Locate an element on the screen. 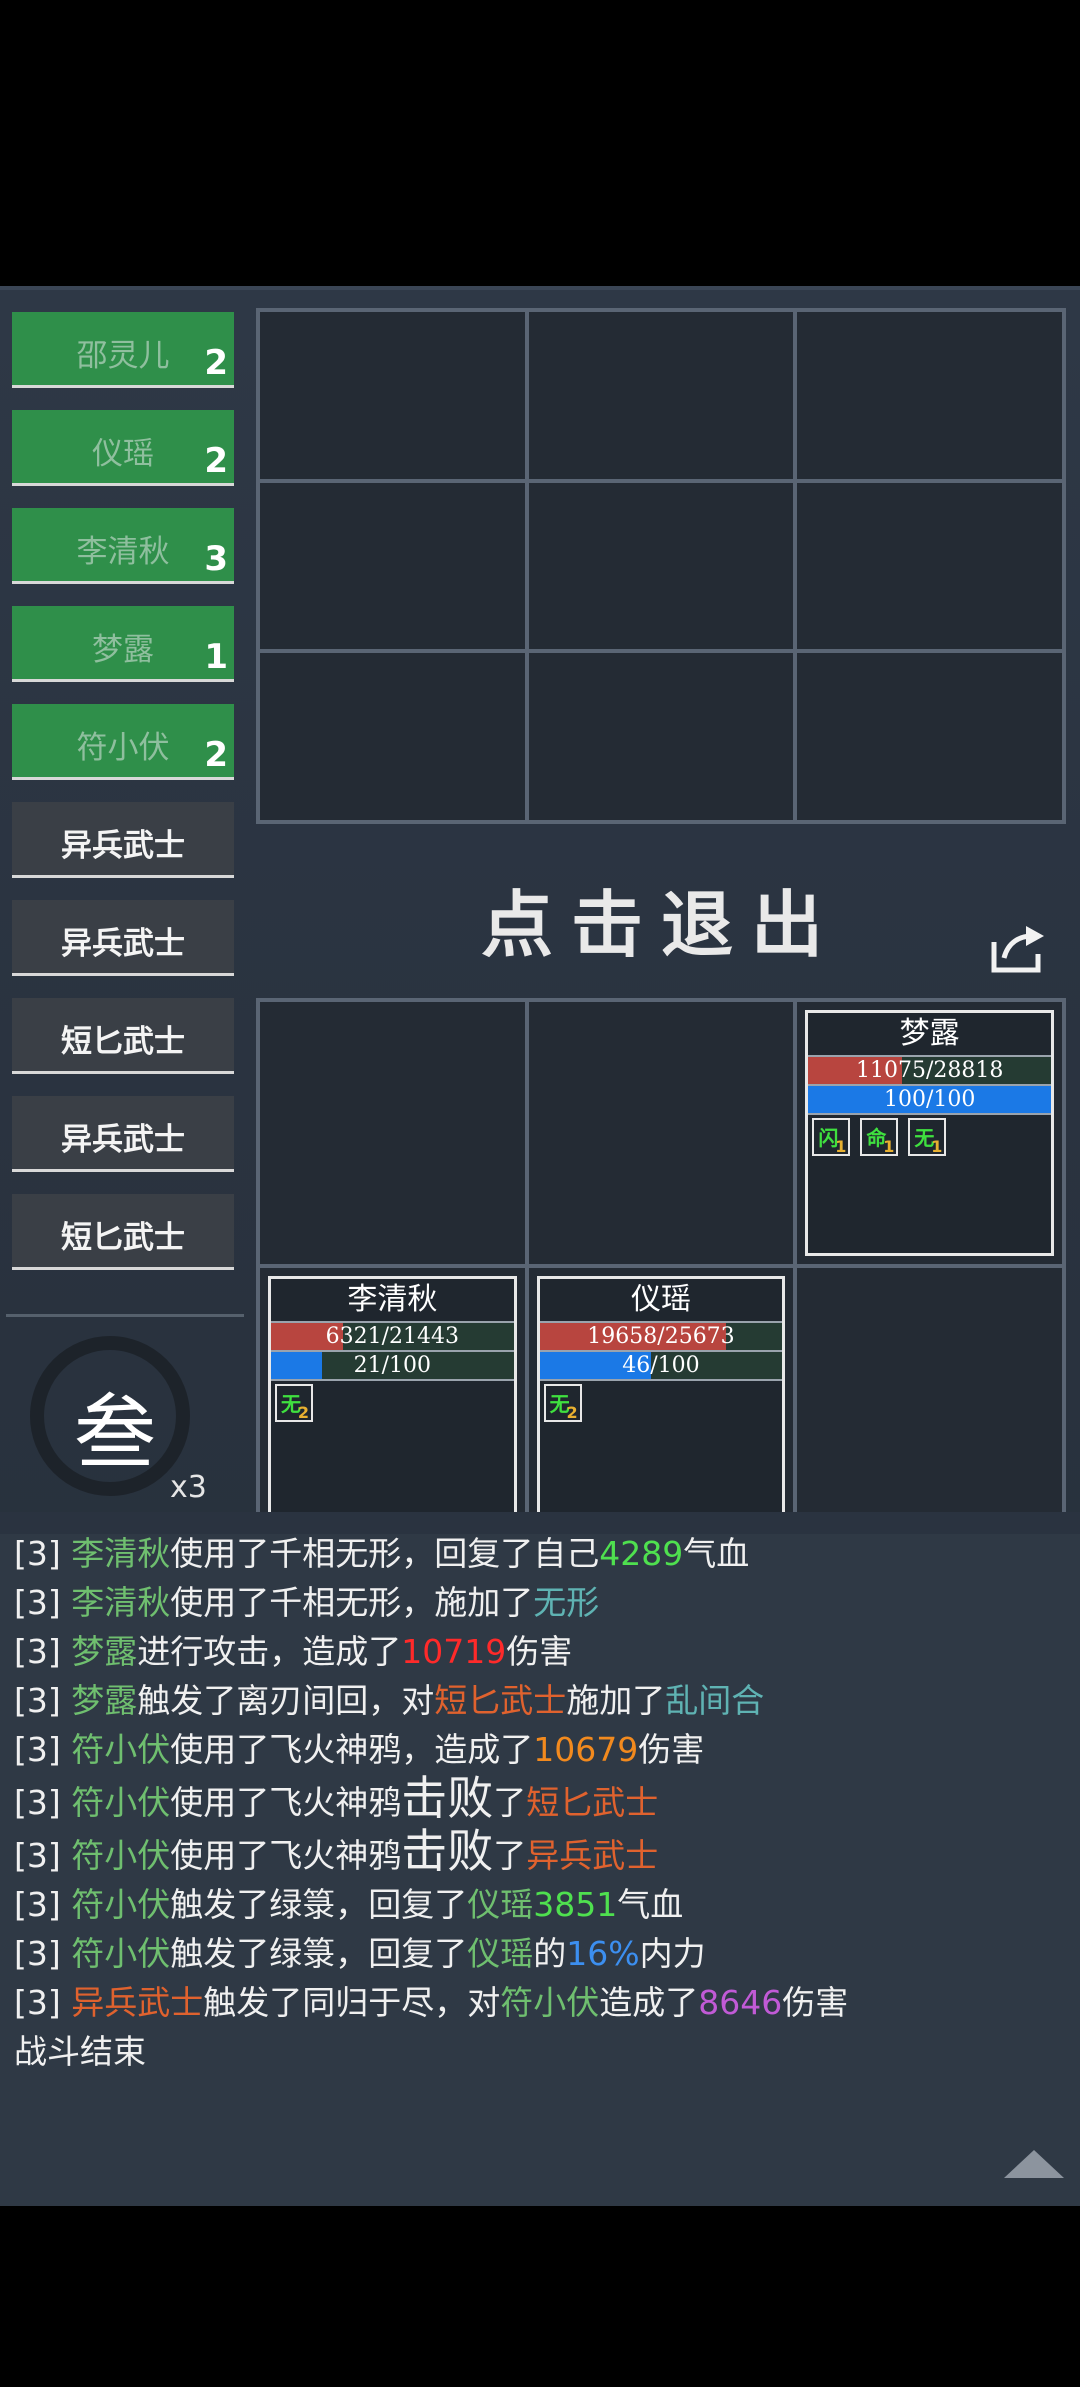 This screenshot has width=1080, height=2387. log-line: [3] 李清秋使用了千相无形，施加了无形 is located at coordinates (539, 1602).